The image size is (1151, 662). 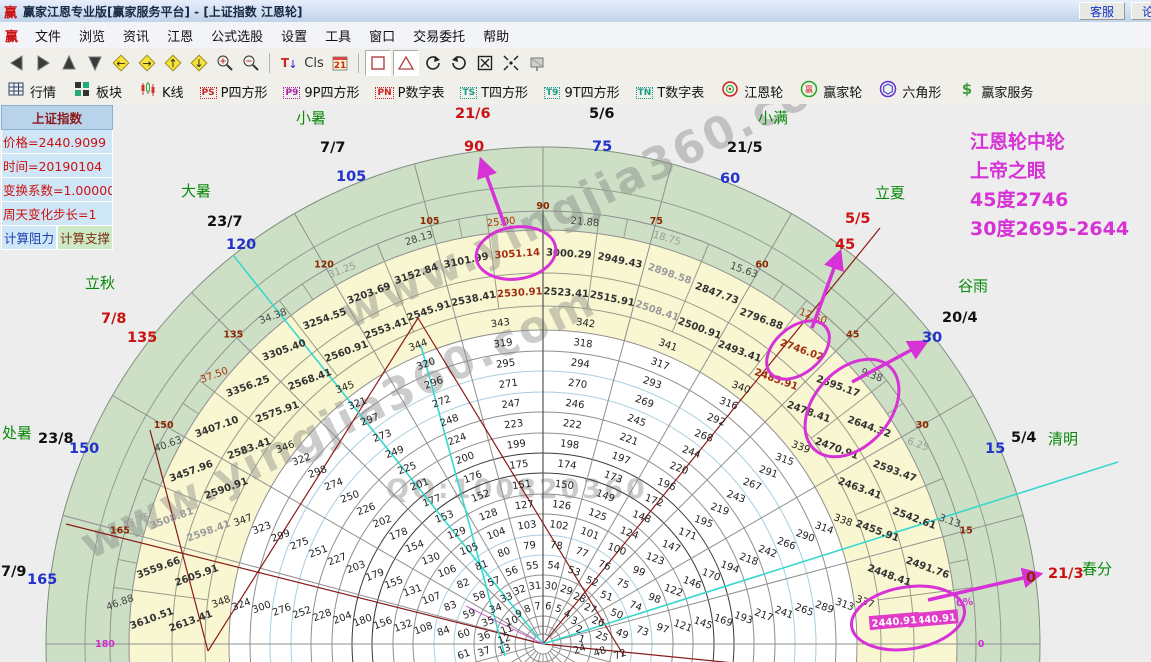 I want to click on spiral-number: 31, so click(x=535, y=586).